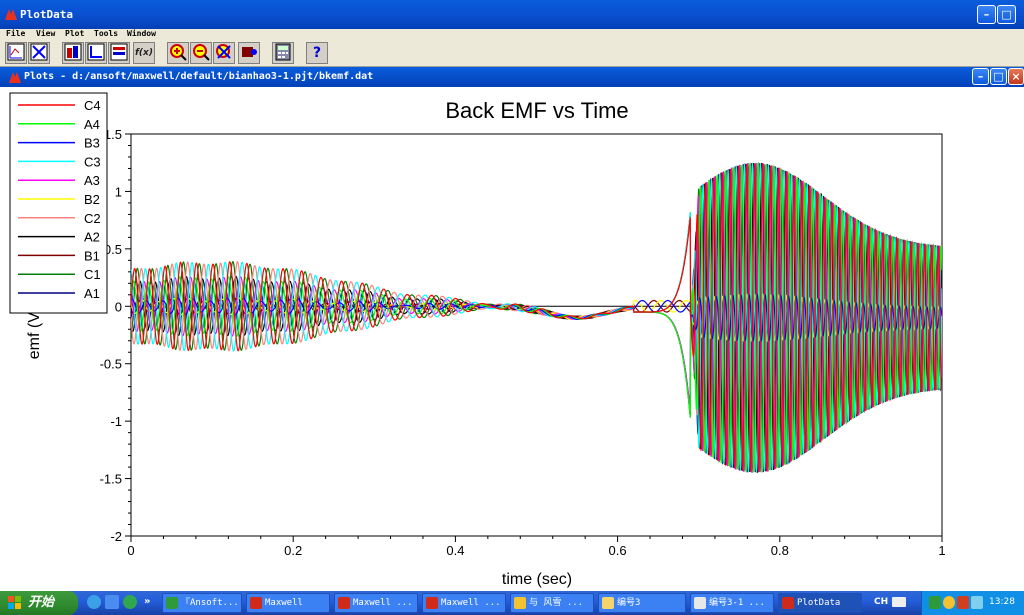 The width and height of the screenshot is (1024, 615). Describe the element at coordinates (92, 237) in the screenshot. I see `legend-label: A2` at that location.